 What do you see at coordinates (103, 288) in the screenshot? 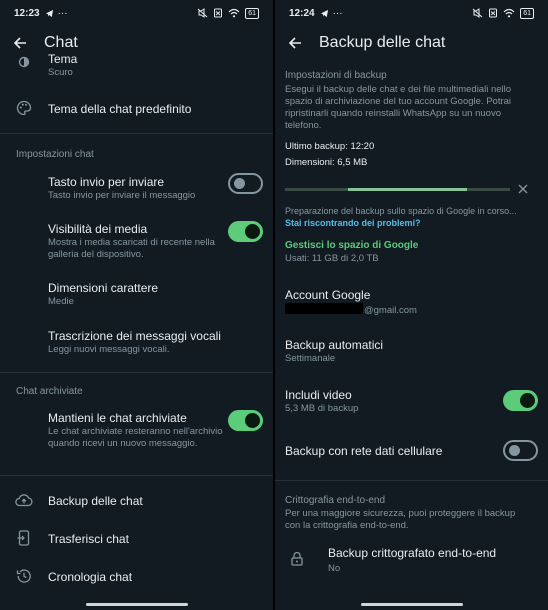
I see `font-size-label: Dimensioni carattere` at bounding box center [103, 288].